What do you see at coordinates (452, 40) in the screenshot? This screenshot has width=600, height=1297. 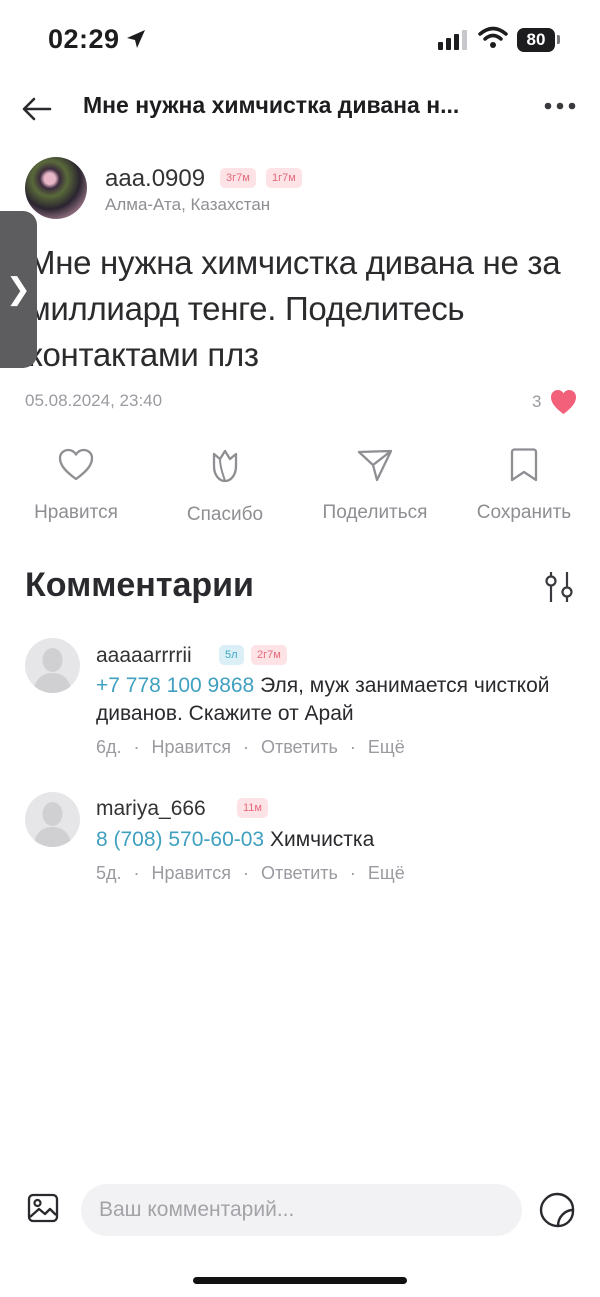 I see `cellular-signal-icon` at bounding box center [452, 40].